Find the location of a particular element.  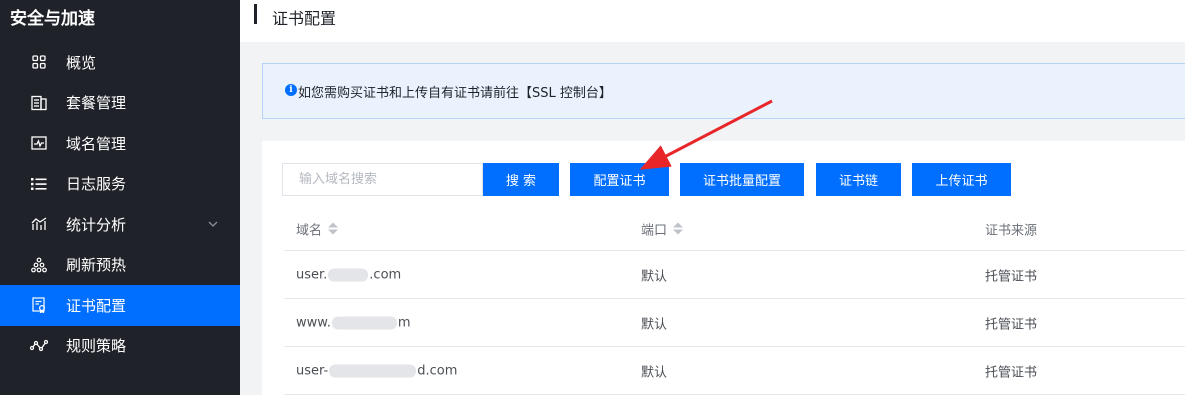

domain-icon is located at coordinates (39, 143).